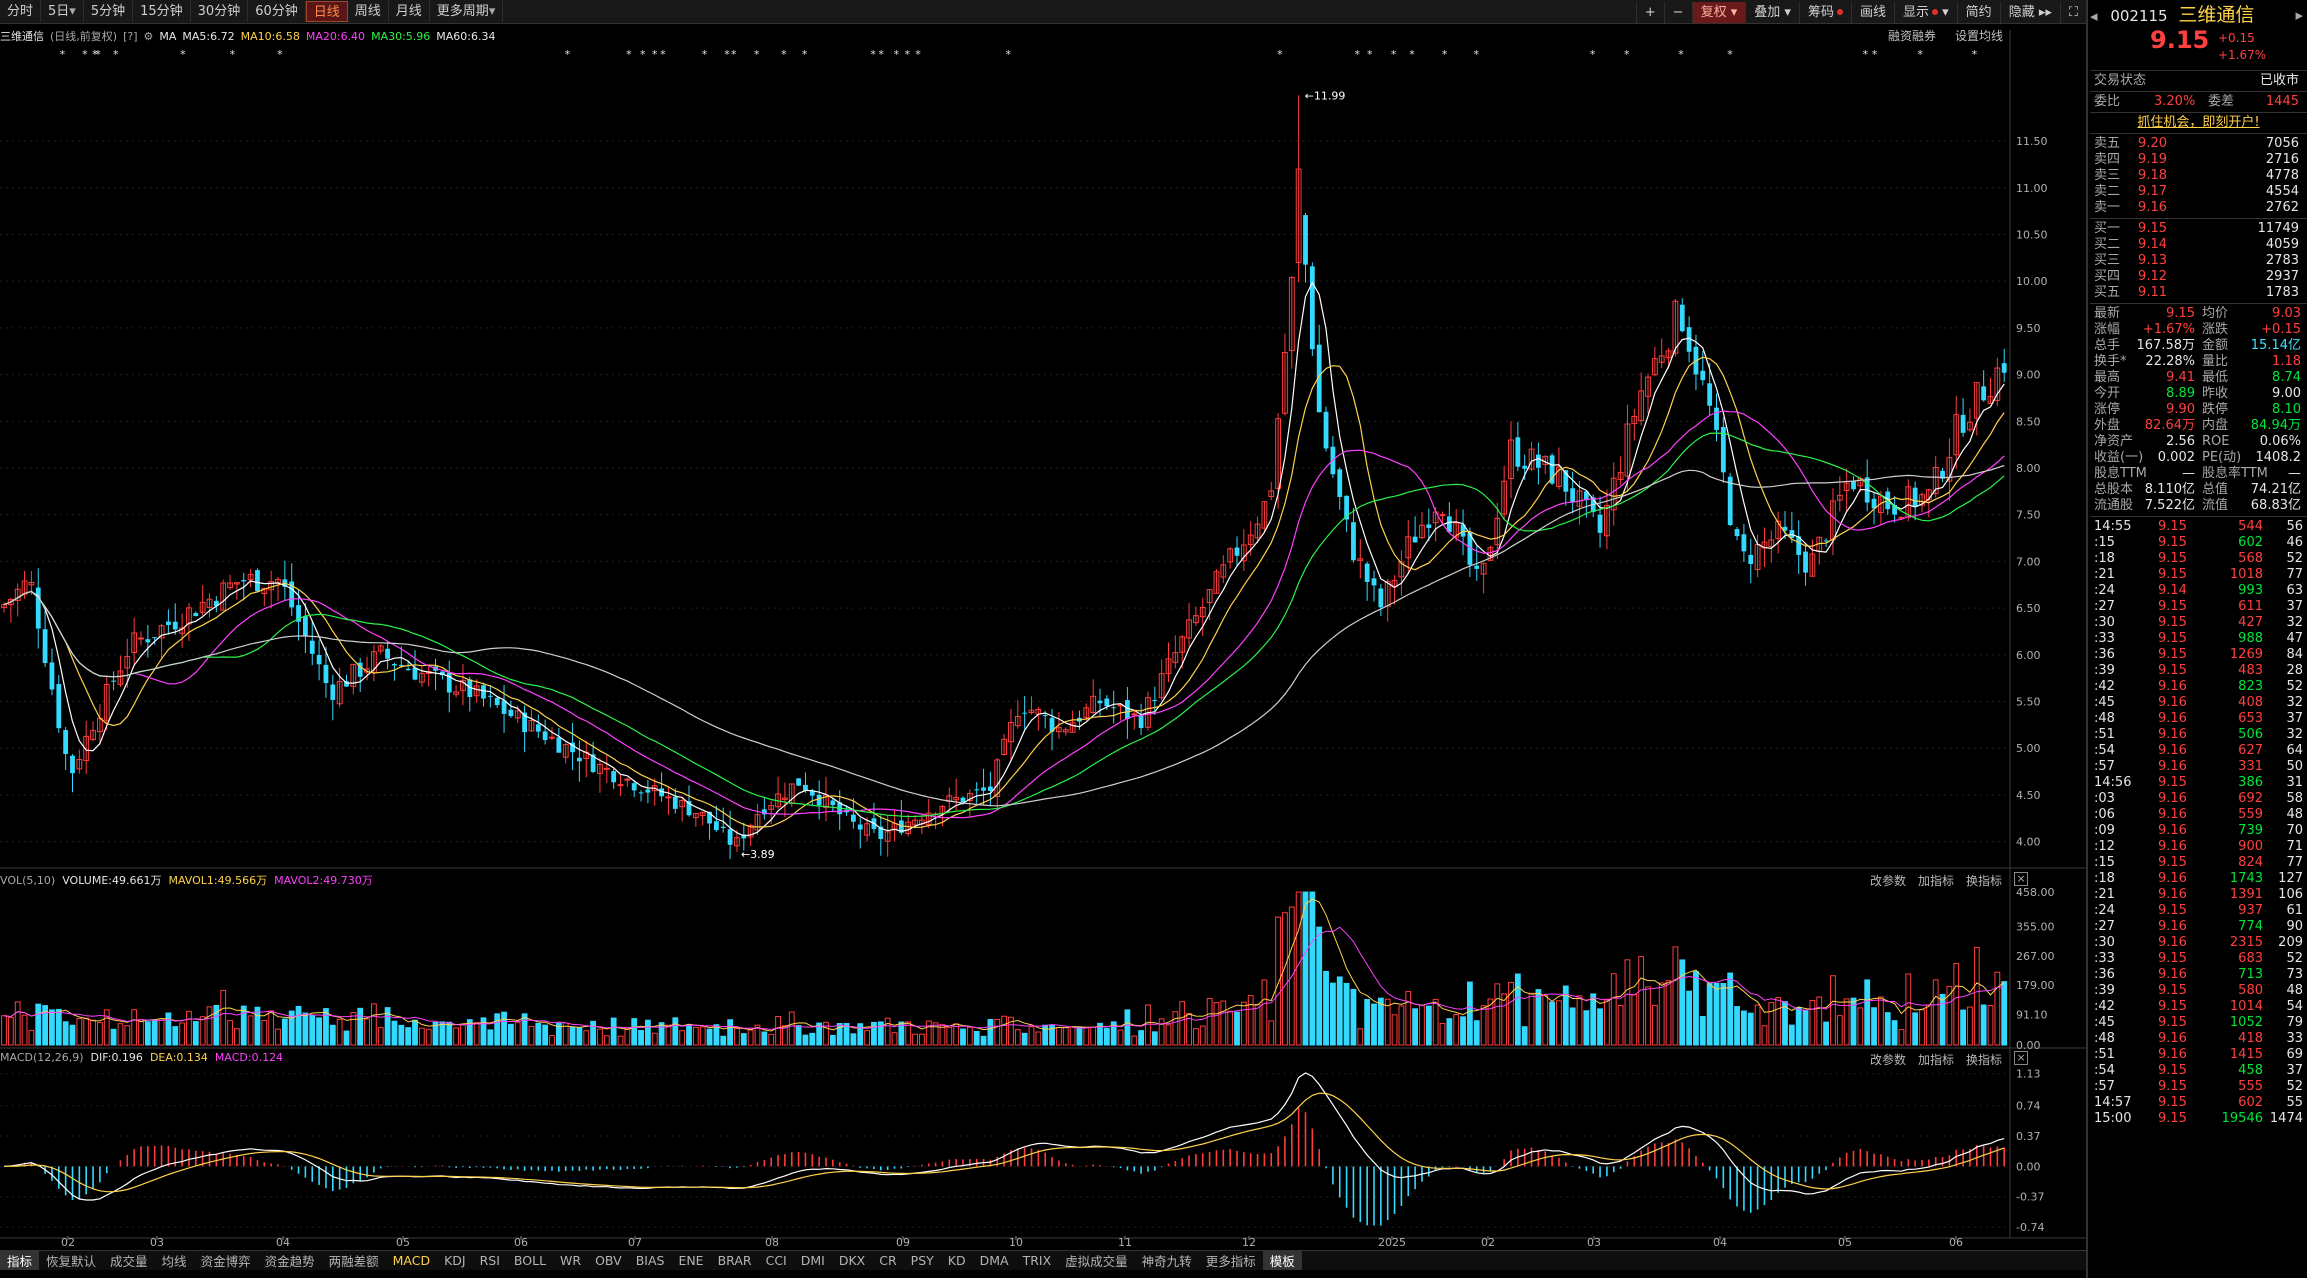  Describe the element at coordinates (2028, 795) in the screenshot. I see `price-tick: 4.50` at that location.